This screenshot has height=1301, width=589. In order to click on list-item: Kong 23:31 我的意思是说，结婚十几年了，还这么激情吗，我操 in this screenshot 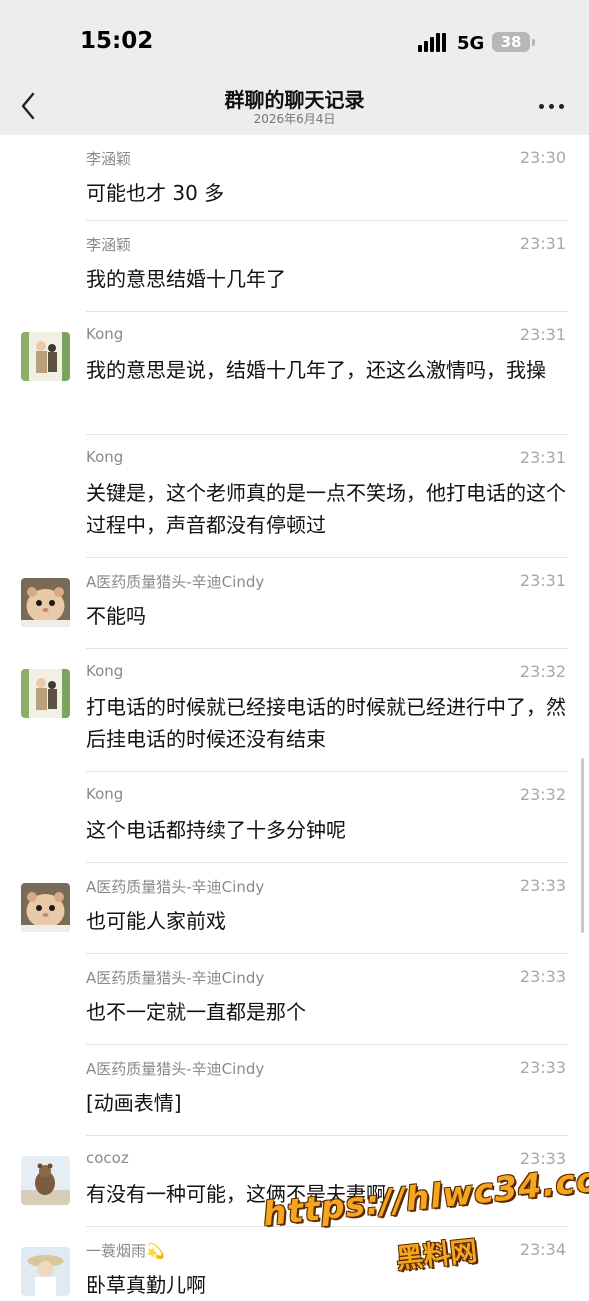, I will do `click(294, 373)`.